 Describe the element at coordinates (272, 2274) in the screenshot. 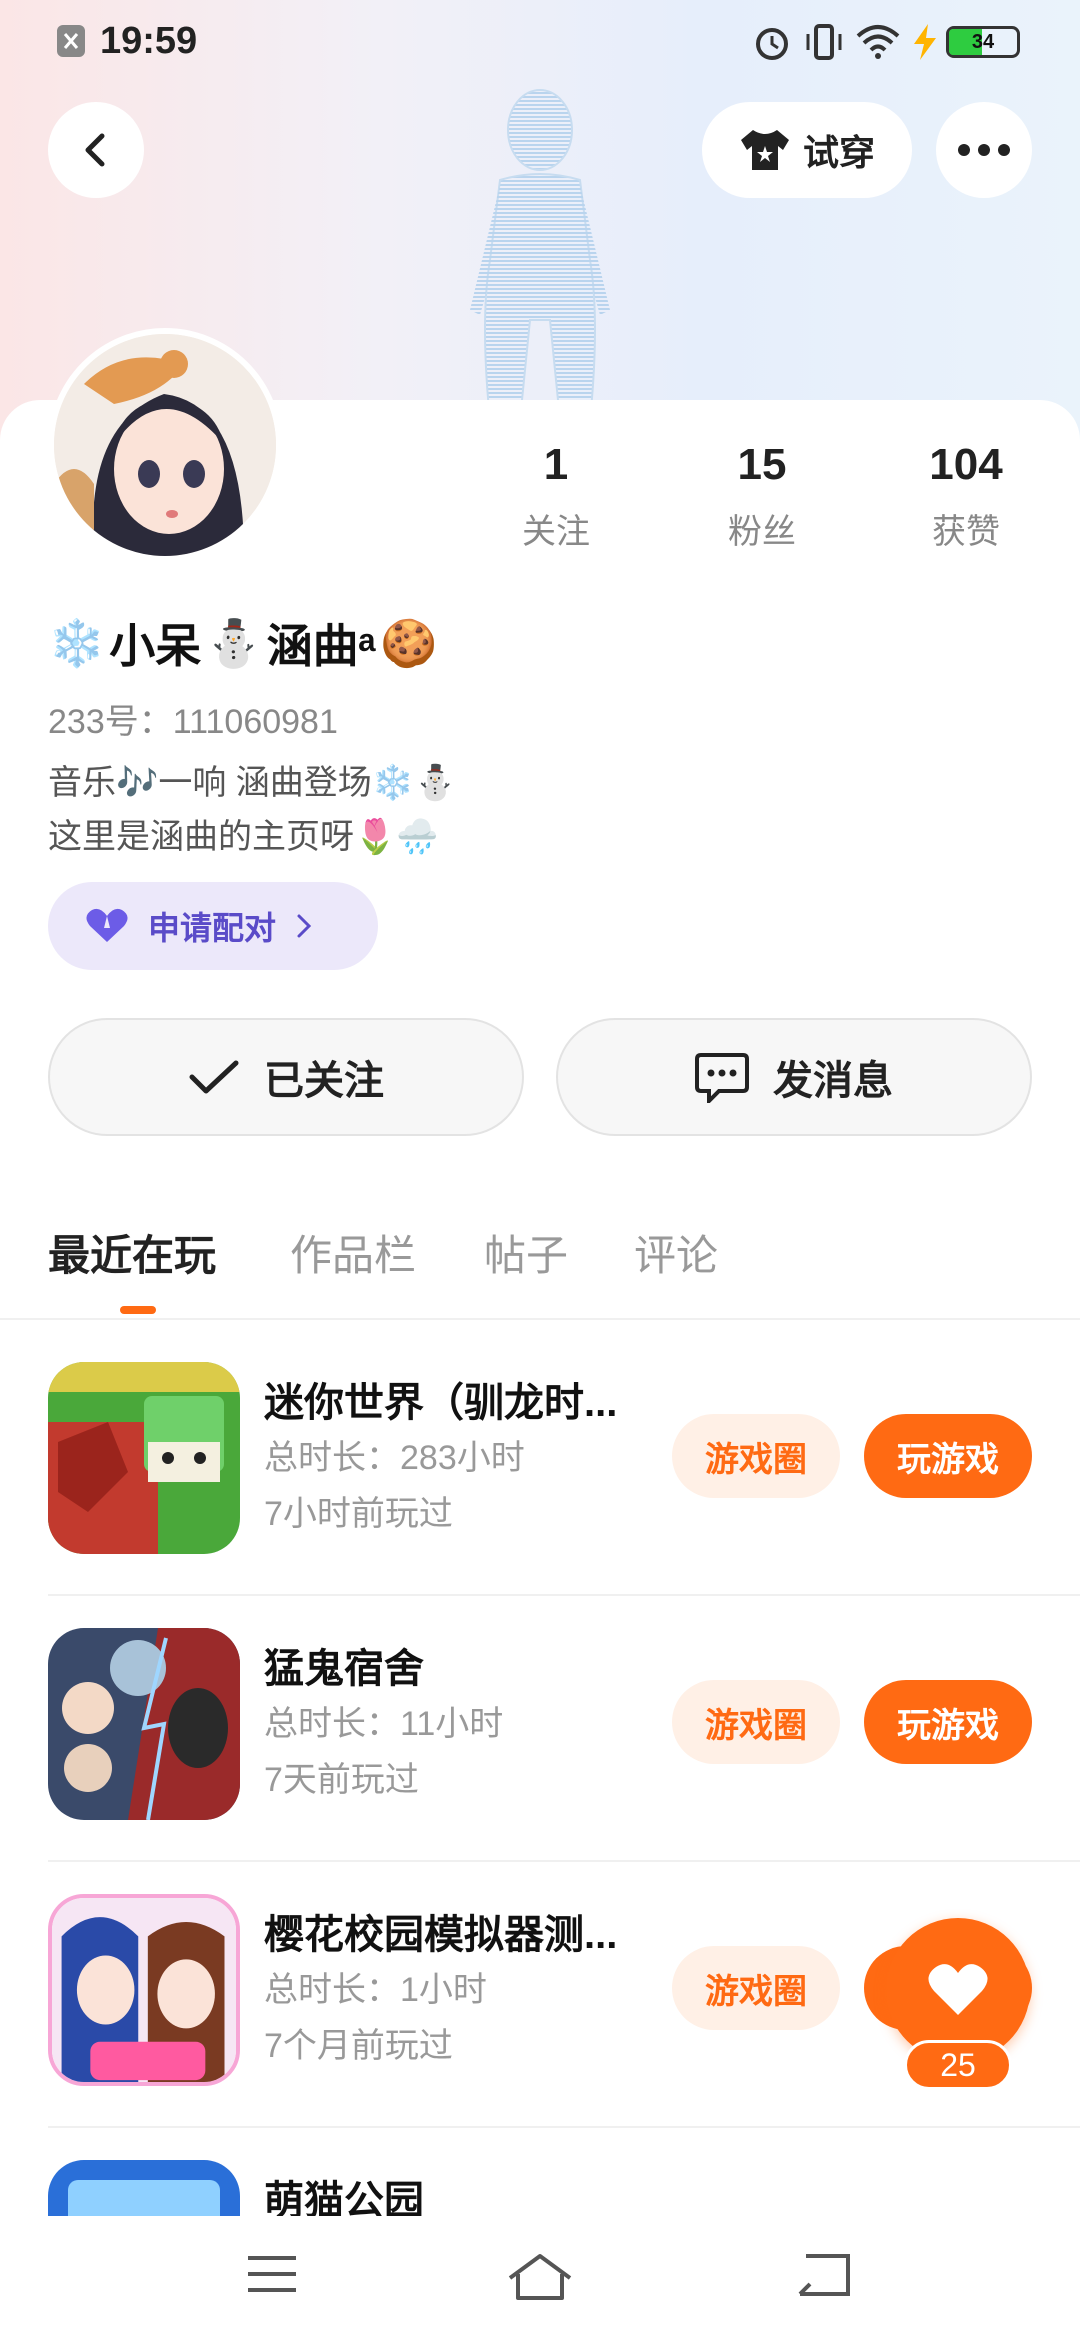

I see `menu-icon` at that location.